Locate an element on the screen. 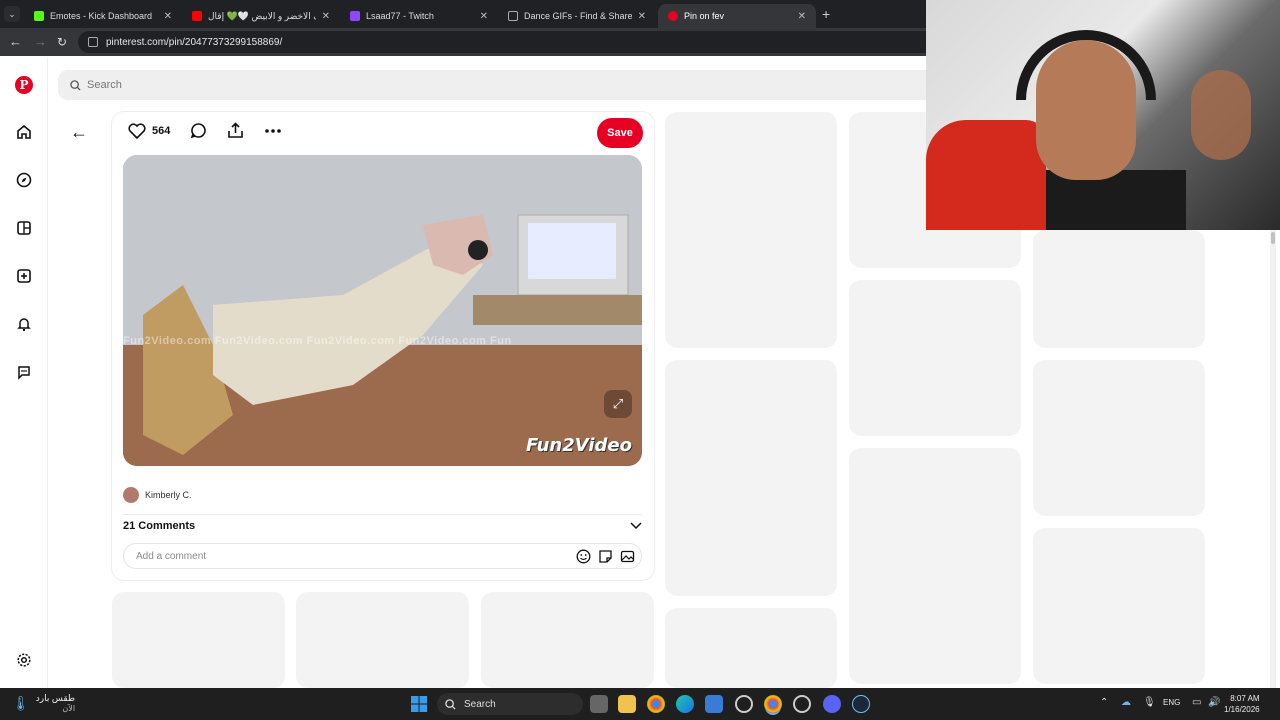  twitch-icon is located at coordinates (355, 16).